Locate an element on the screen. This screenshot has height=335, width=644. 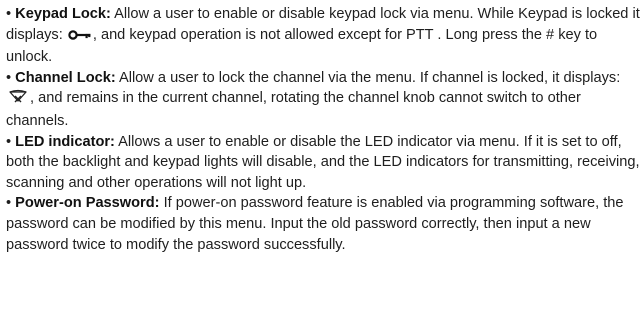
led-indicator-term: LED indicator: is located at coordinates (65, 141).